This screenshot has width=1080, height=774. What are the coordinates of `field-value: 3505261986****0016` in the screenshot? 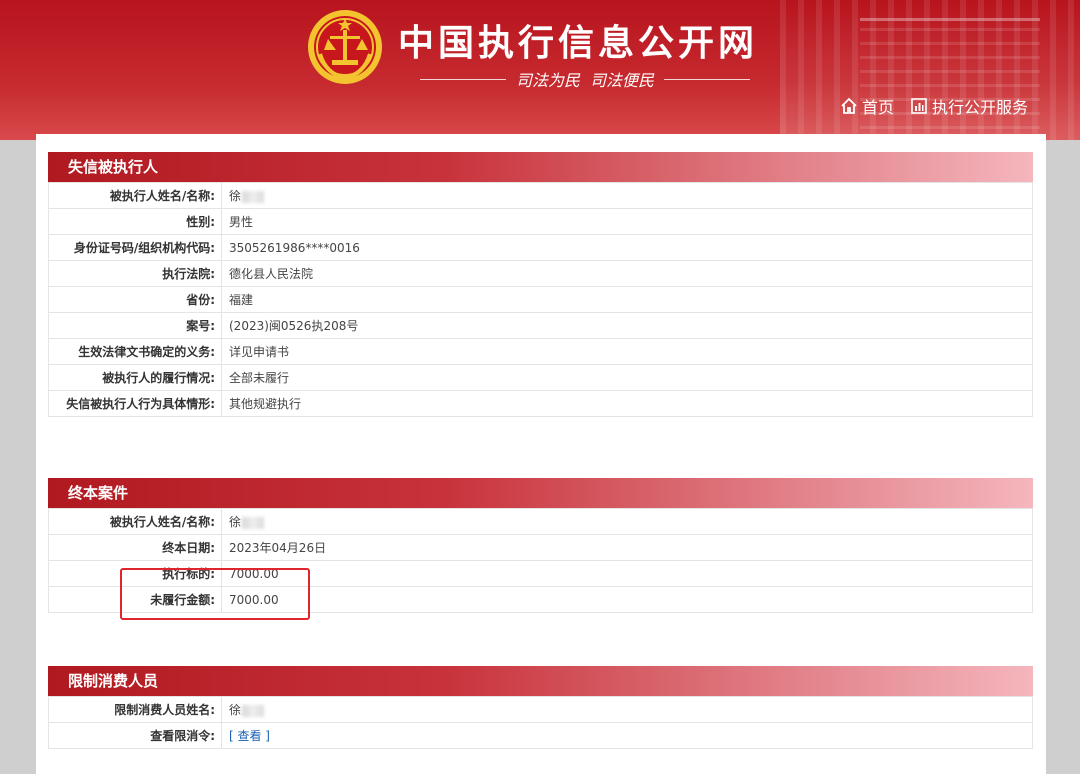 It's located at (627, 247).